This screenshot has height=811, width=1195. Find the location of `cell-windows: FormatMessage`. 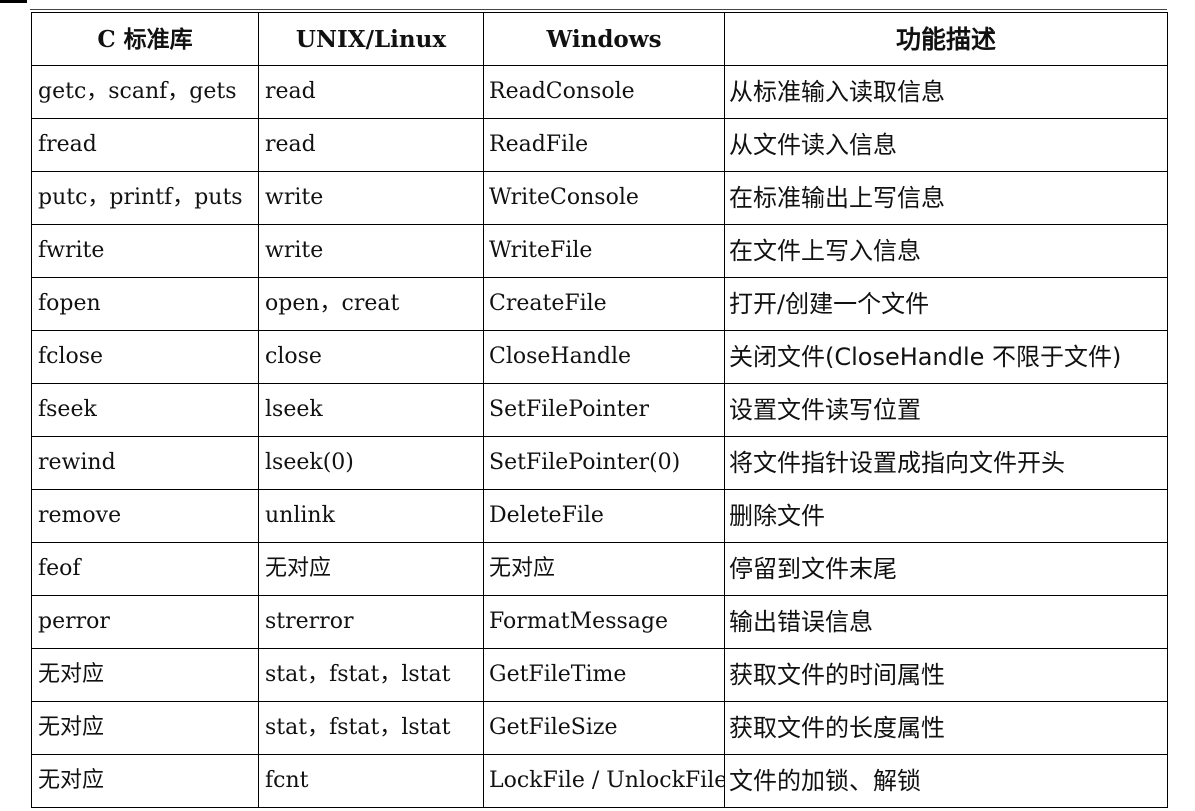

cell-windows: FormatMessage is located at coordinates (604, 622).